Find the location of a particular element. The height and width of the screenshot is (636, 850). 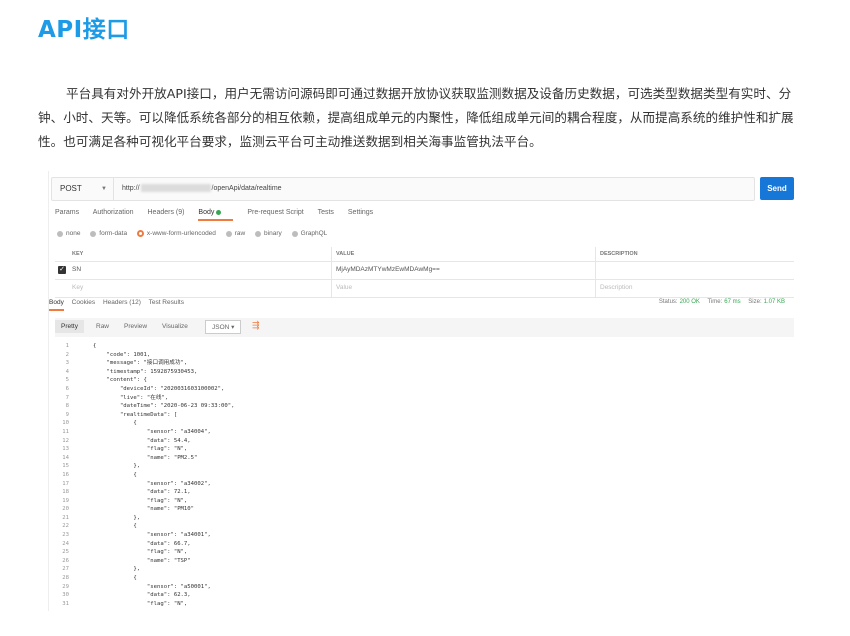

param-value: MjAyMDAzMTYwMzEwMDAwMg== is located at coordinates (388, 269).